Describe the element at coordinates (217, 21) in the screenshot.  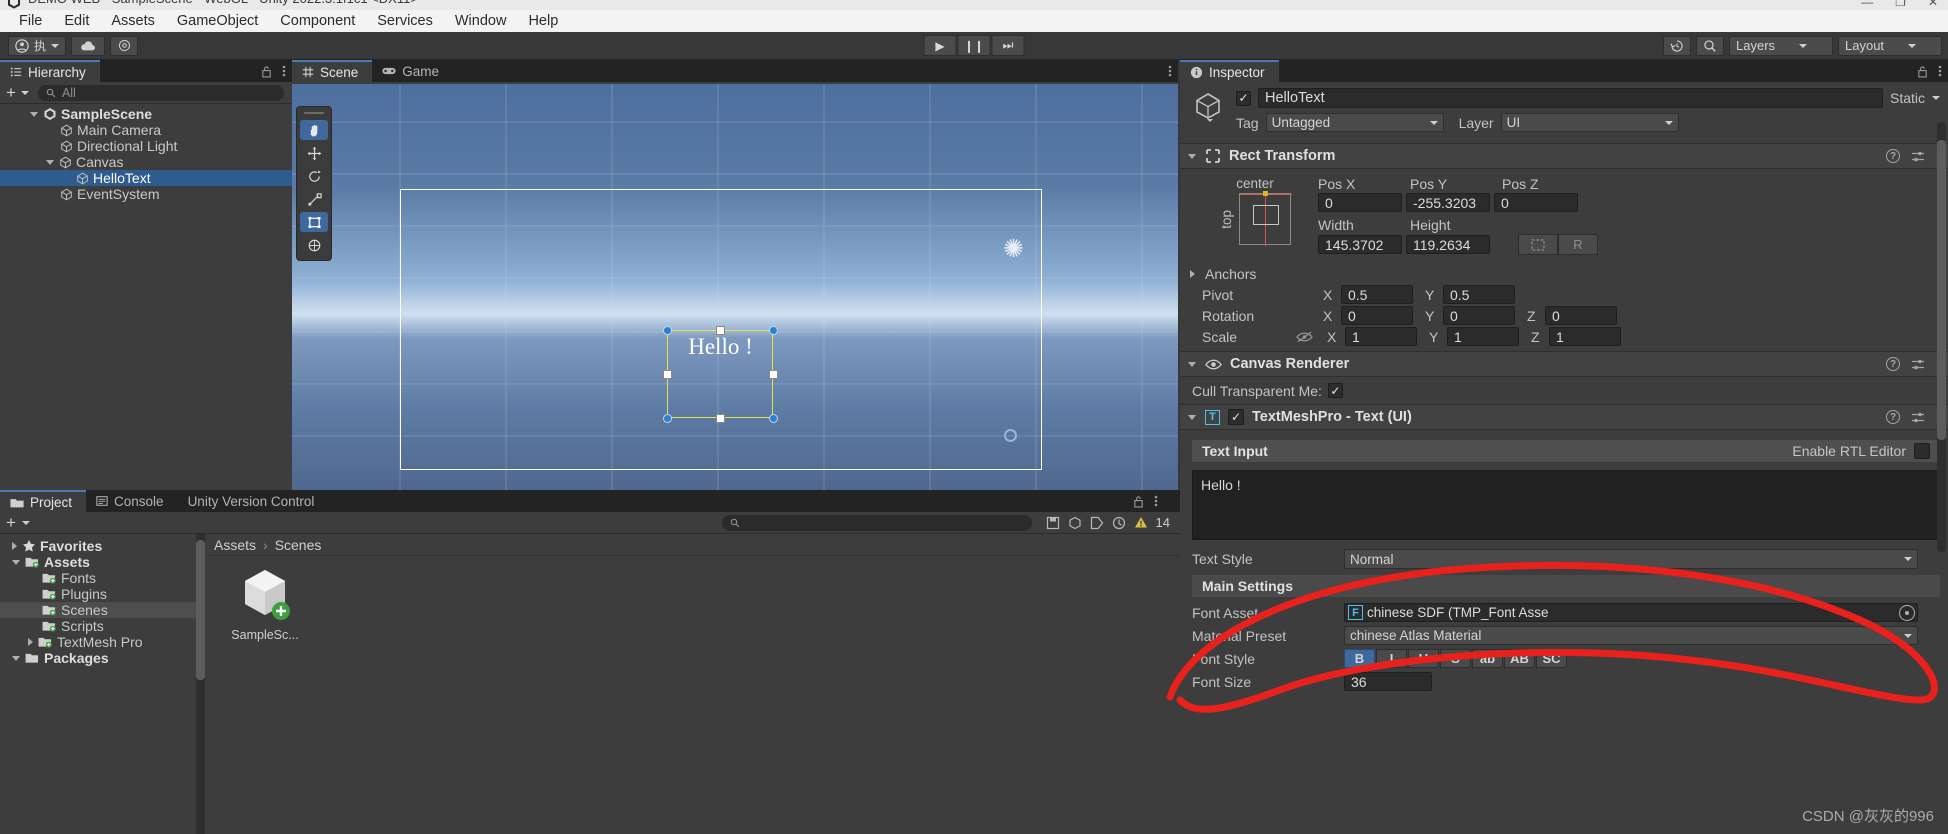
I see `menu-item-gameobject: GameObject` at that location.